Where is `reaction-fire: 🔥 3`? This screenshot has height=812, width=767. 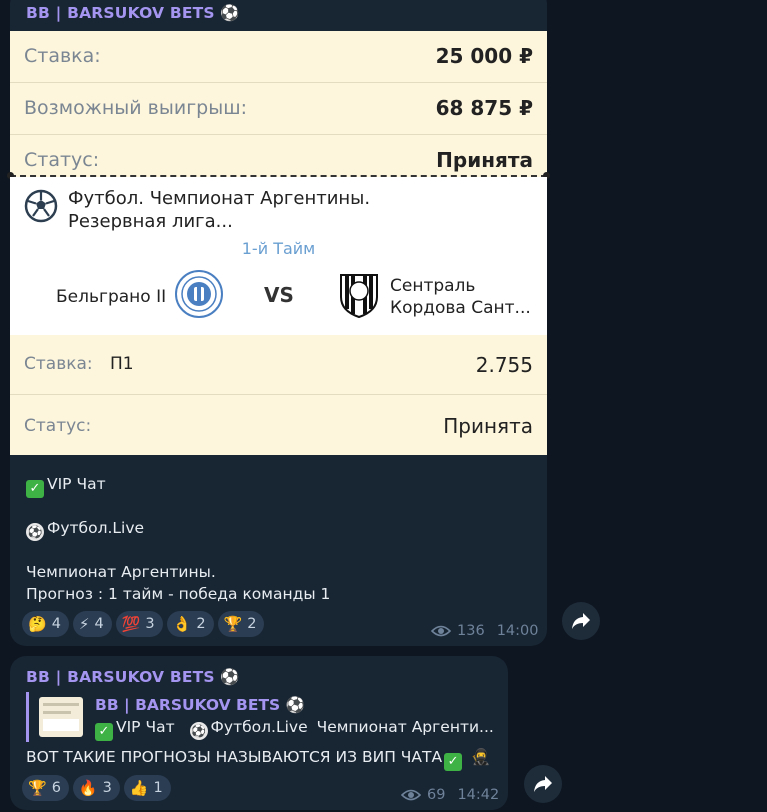
reaction-fire: 🔥 3 is located at coordinates (96, 788).